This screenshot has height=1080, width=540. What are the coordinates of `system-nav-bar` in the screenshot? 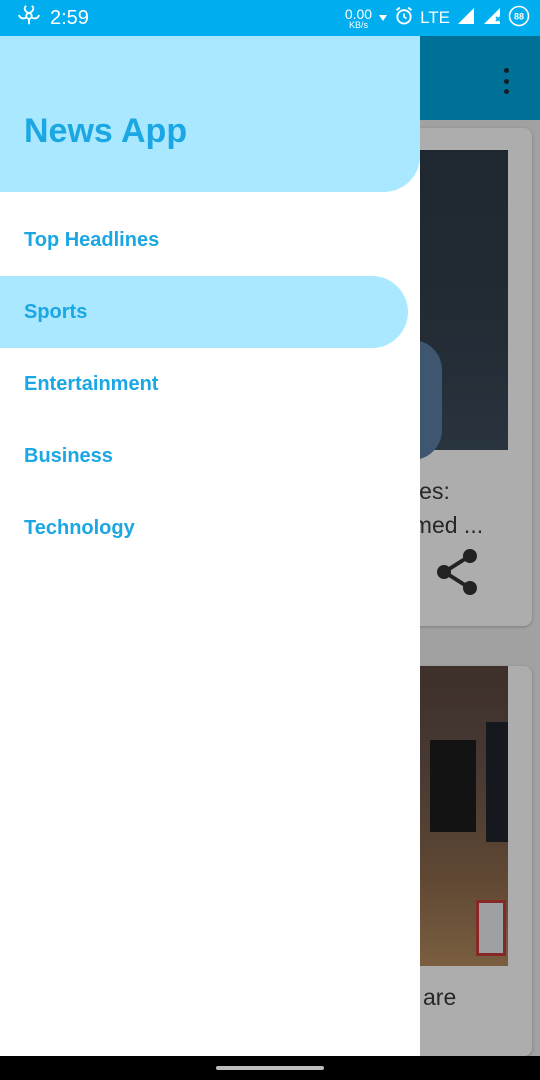 It's located at (270, 1068).